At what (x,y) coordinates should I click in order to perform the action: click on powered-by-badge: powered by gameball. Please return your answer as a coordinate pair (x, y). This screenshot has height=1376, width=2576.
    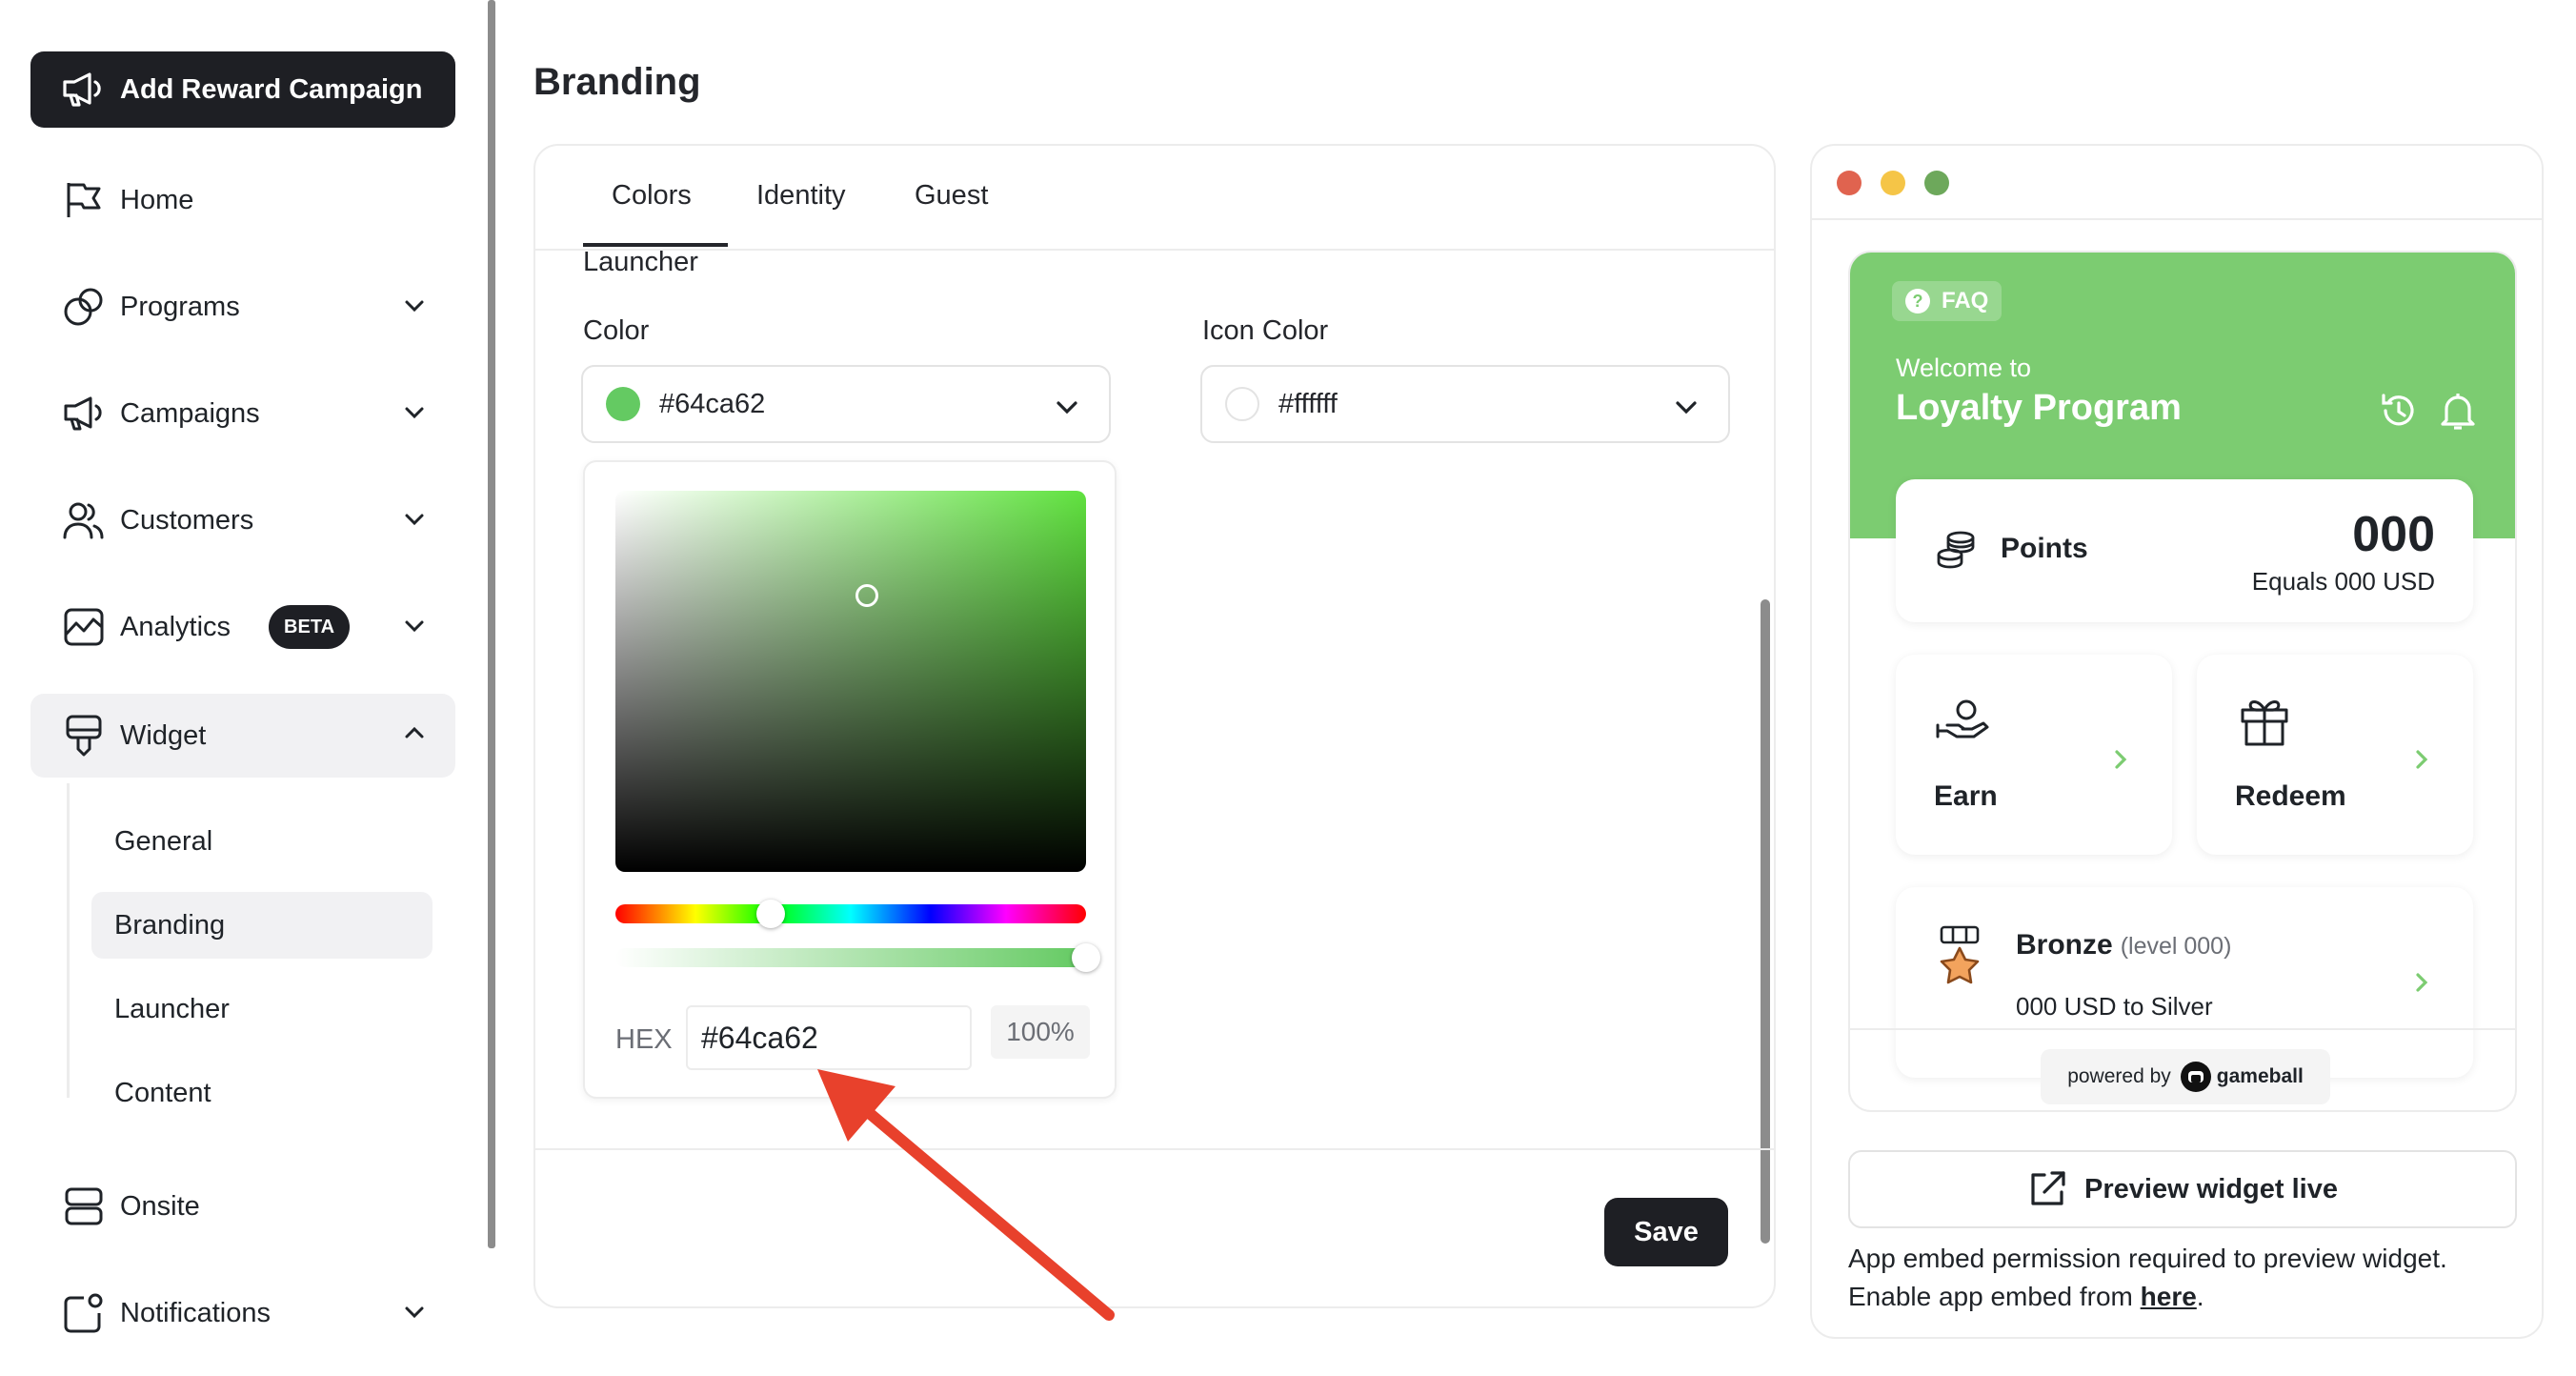
    Looking at the image, I should click on (2185, 1076).